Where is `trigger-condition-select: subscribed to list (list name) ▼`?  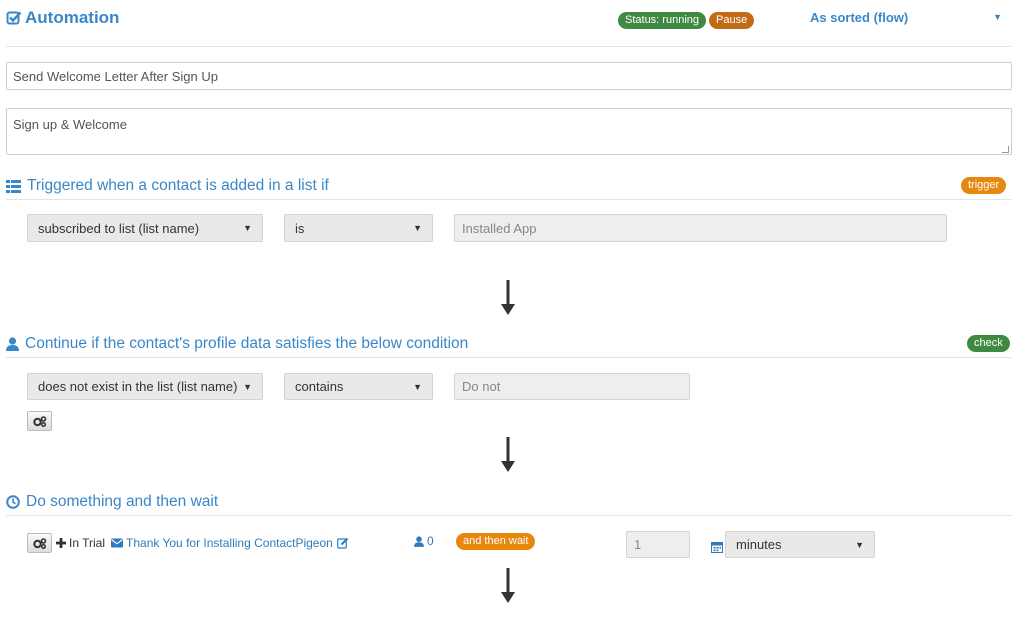 trigger-condition-select: subscribed to list (list name) ▼ is located at coordinates (145, 228).